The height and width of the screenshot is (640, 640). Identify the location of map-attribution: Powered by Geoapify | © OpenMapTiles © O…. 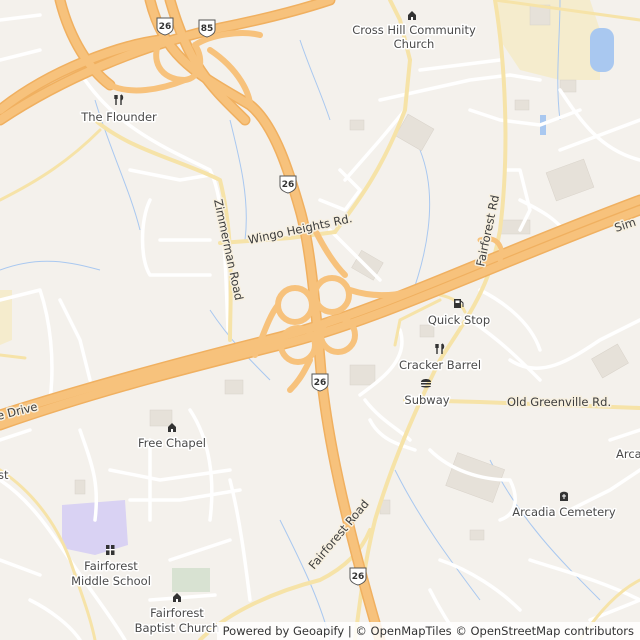
(428, 631).